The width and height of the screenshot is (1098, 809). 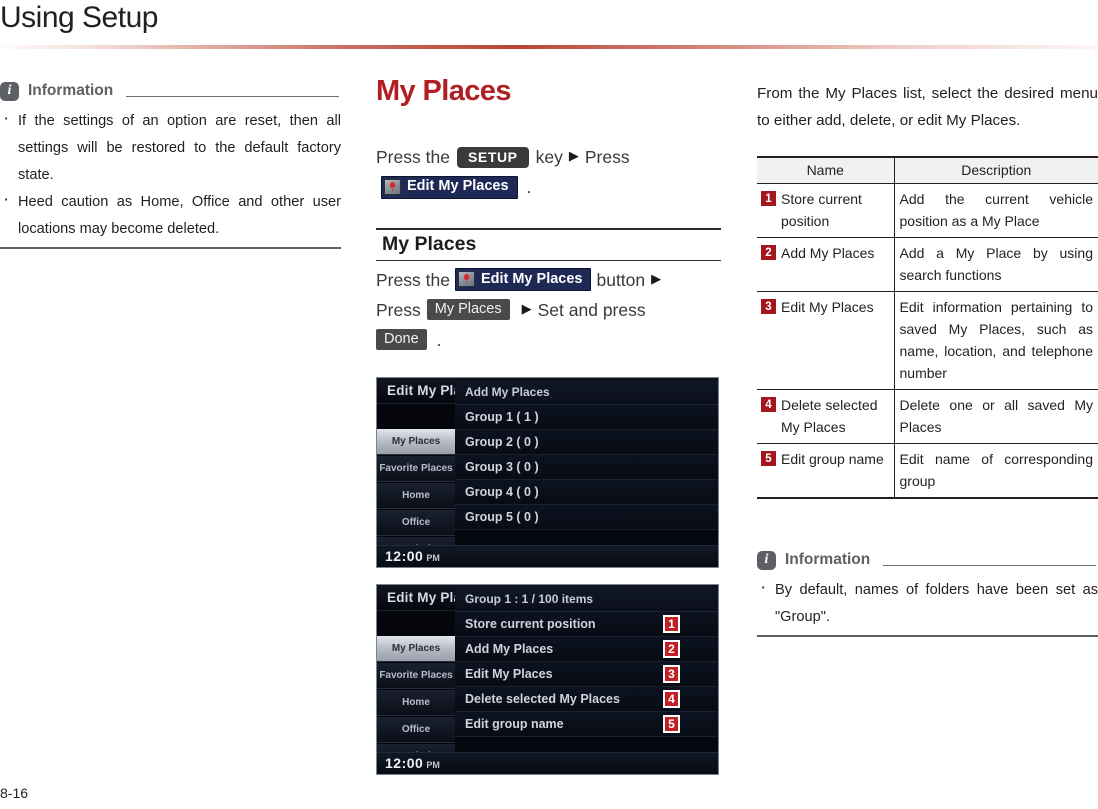 What do you see at coordinates (433, 558) in the screenshot?
I see `clock-meridiem: PM` at bounding box center [433, 558].